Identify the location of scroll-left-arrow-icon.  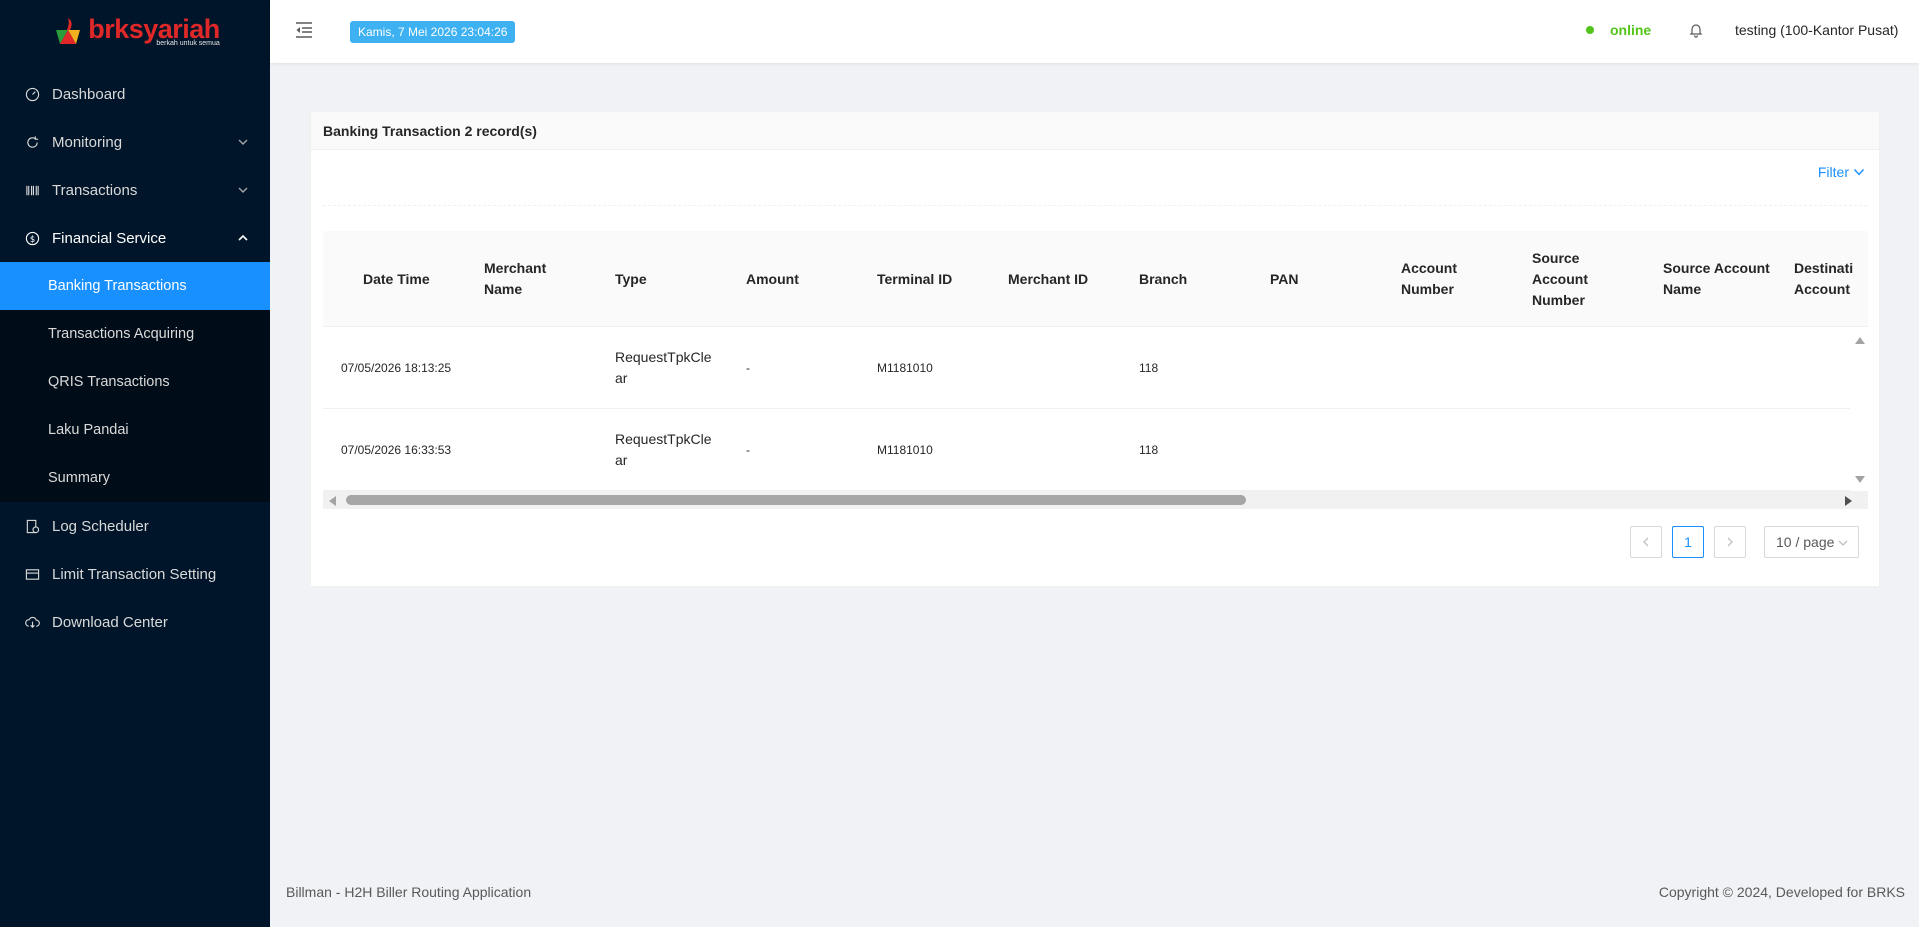
(332, 501).